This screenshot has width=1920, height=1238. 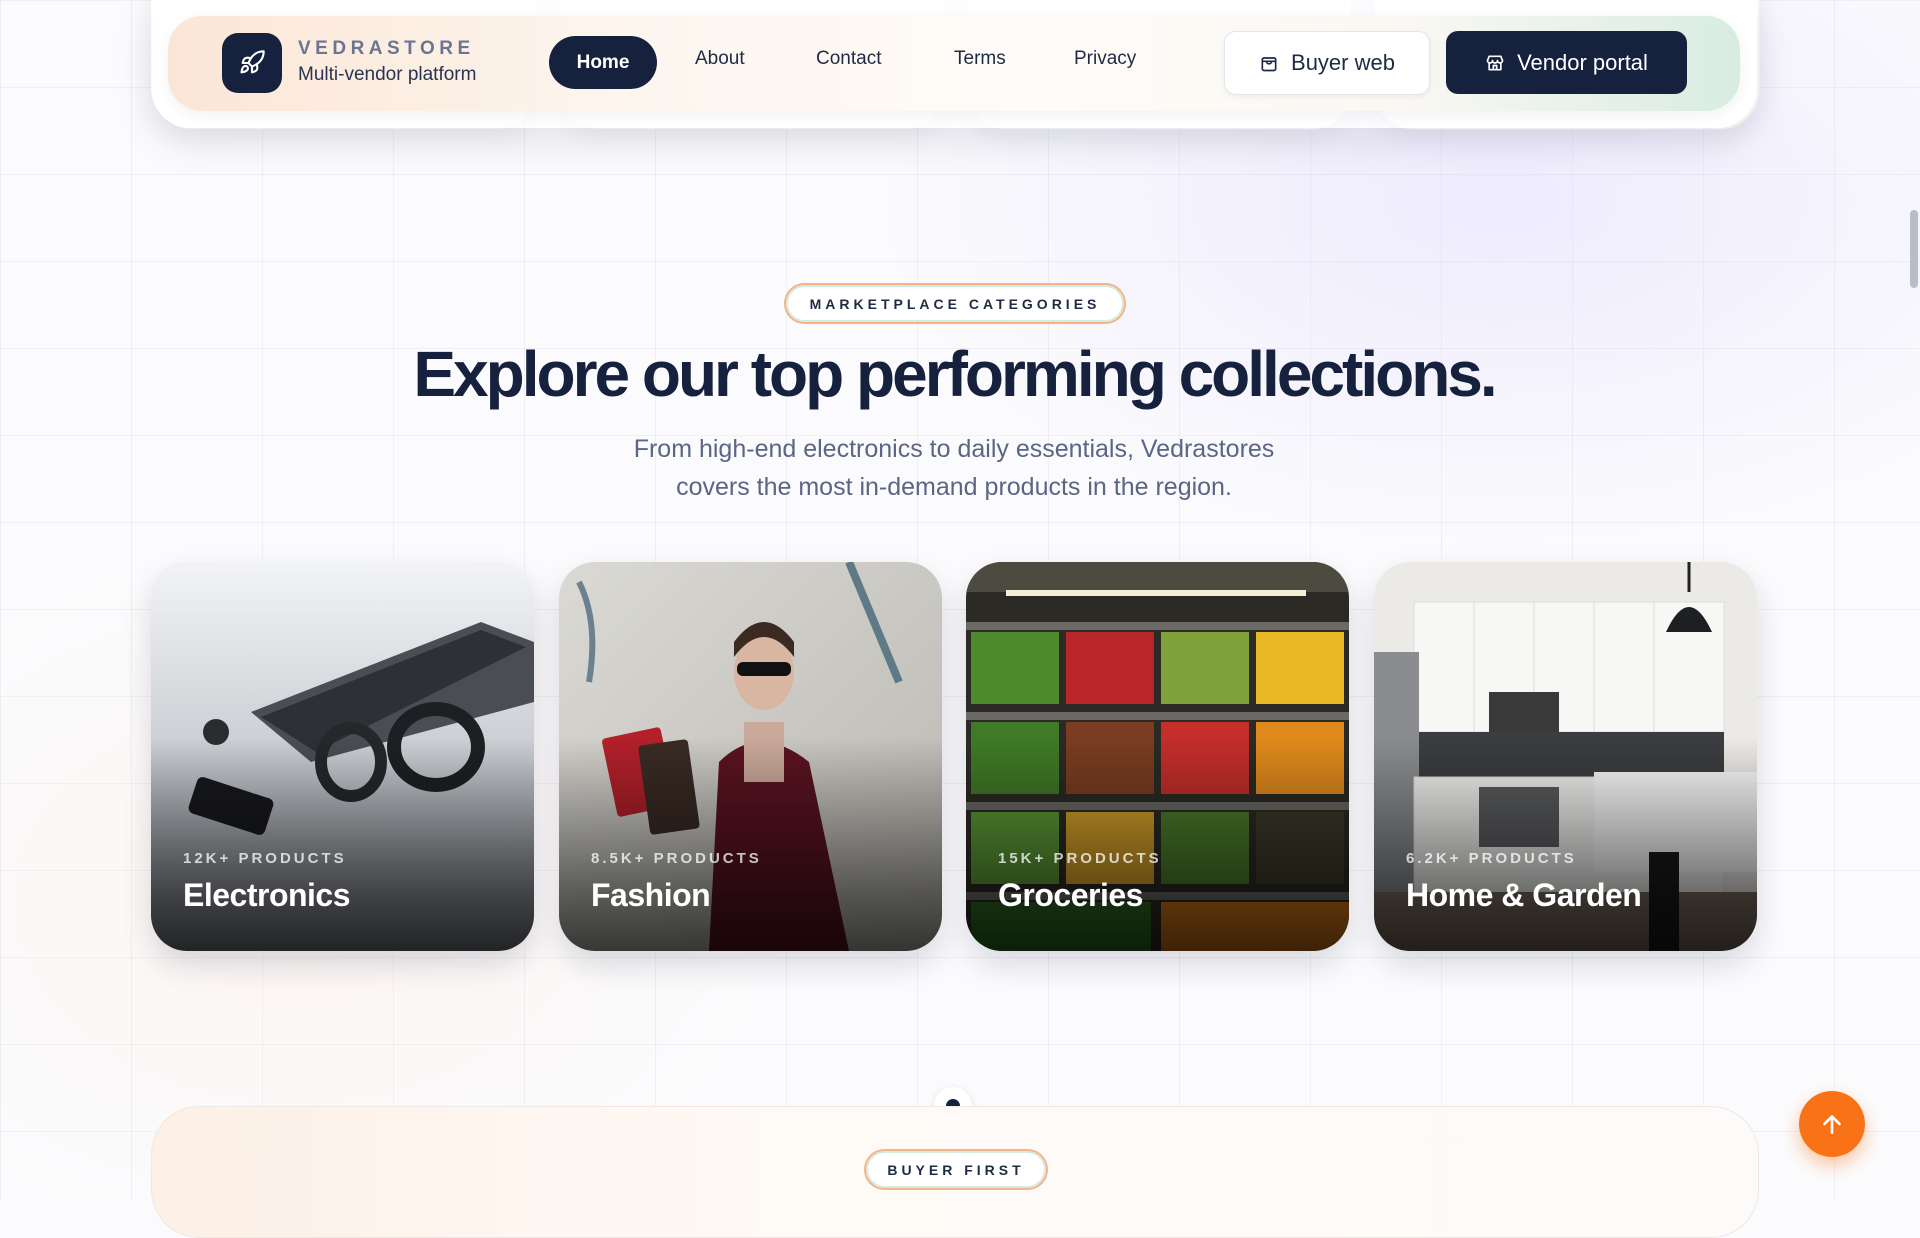 I want to click on buyer-first-badge: BUYER FIRST, so click(x=956, y=1169).